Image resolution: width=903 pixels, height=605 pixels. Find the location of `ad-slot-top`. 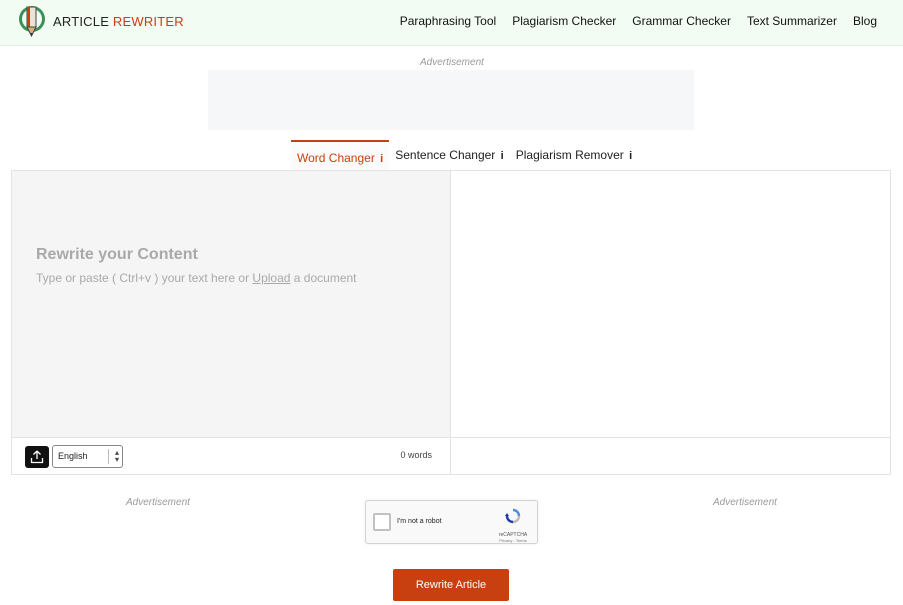

ad-slot-top is located at coordinates (451, 100).